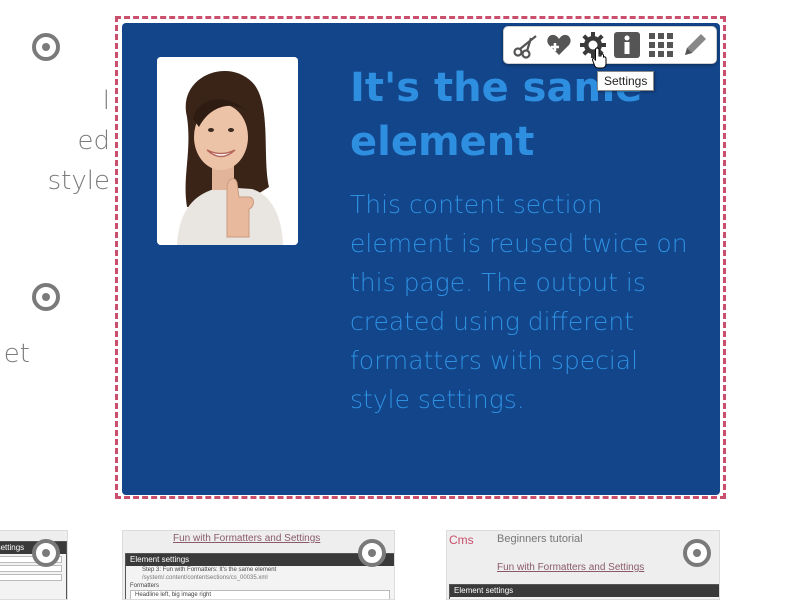 Image resolution: width=800 pixels, height=600 pixels. I want to click on pencil-icon, so click(695, 45).